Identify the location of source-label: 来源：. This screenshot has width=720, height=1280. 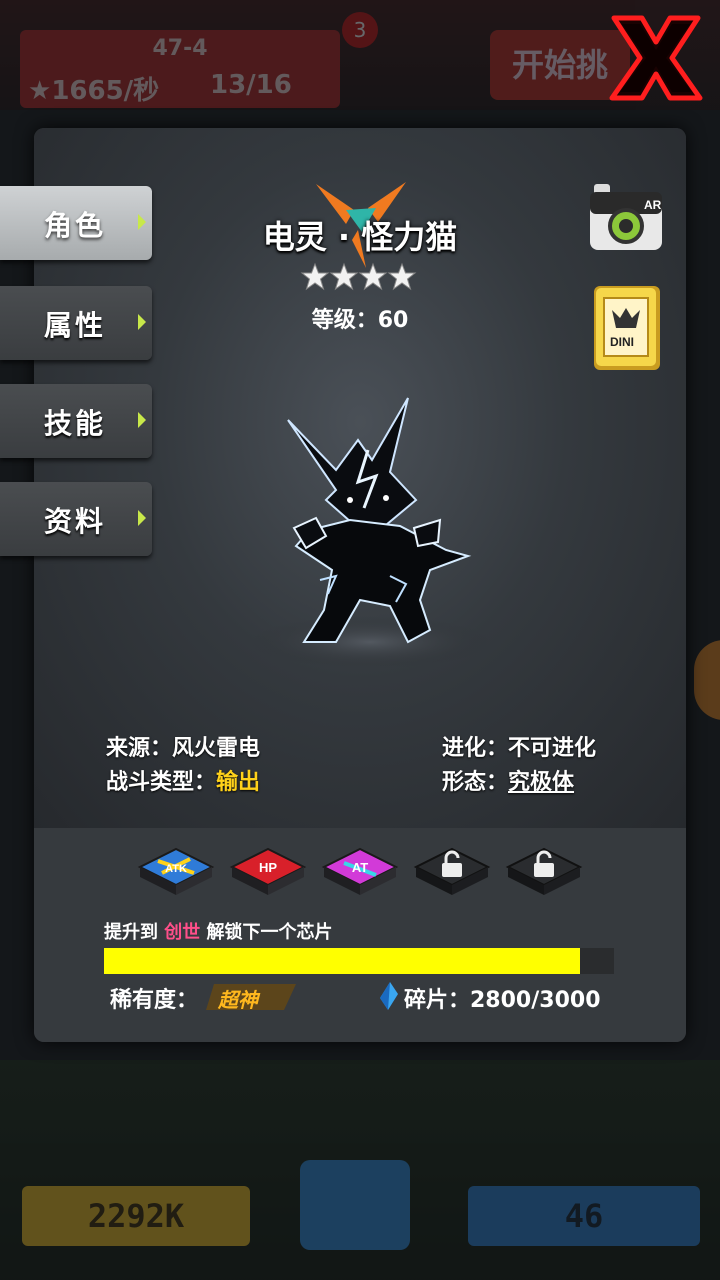
(139, 748).